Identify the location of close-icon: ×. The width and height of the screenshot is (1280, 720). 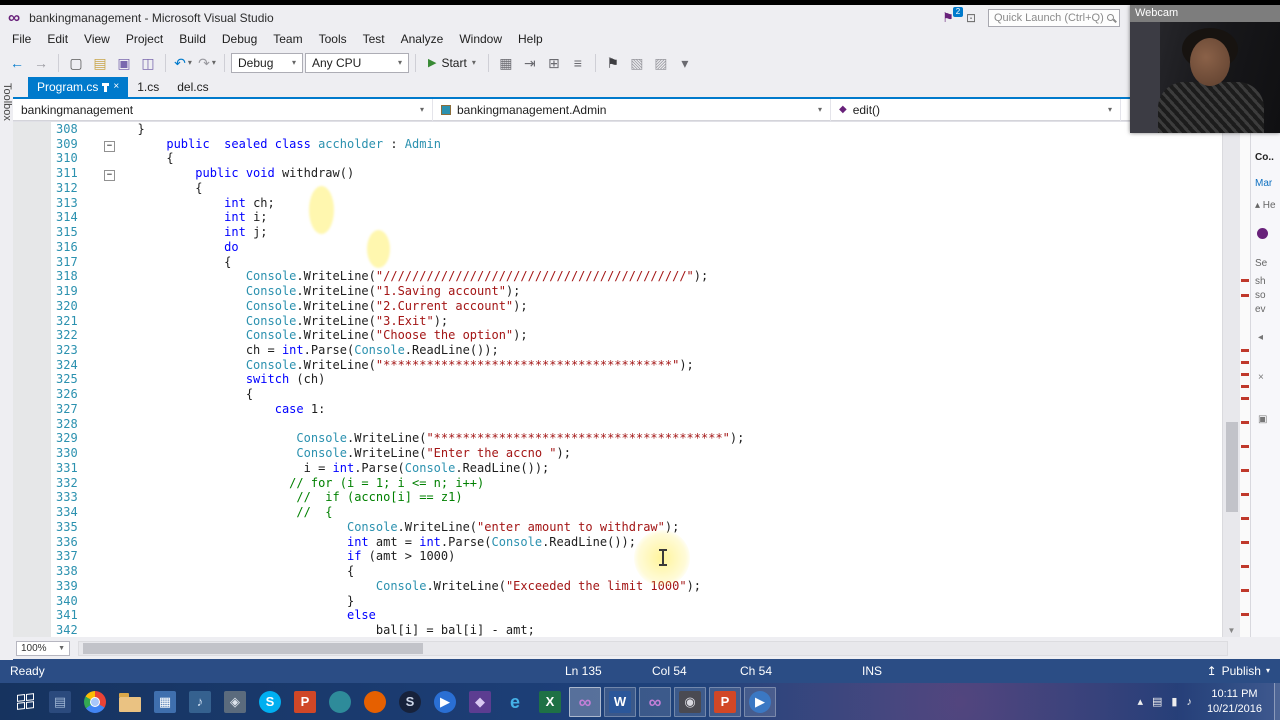
(116, 87).